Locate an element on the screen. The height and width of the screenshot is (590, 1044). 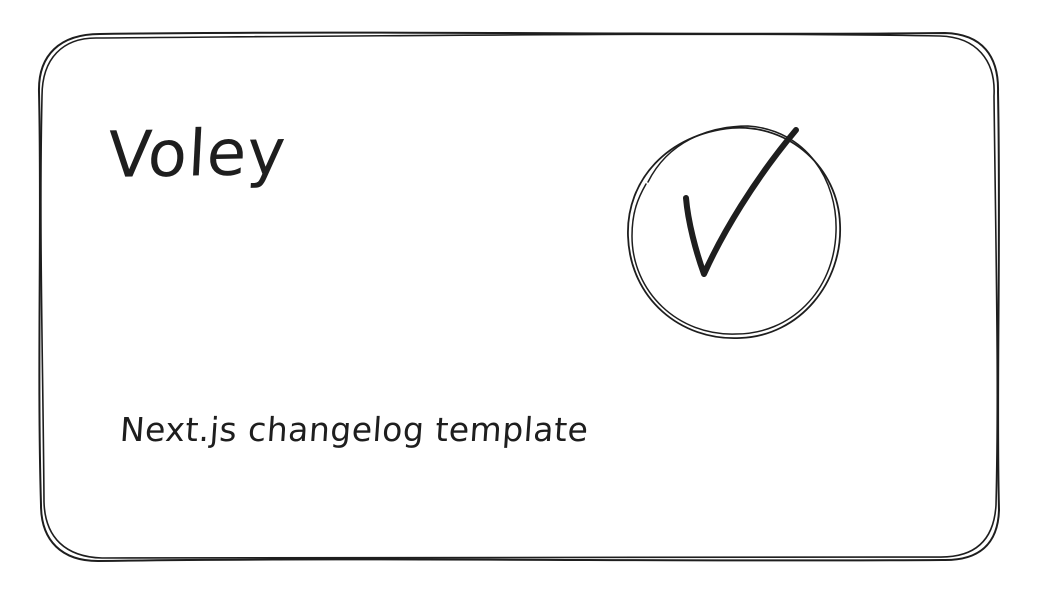
card-title: Voley is located at coordinates (197, 154).